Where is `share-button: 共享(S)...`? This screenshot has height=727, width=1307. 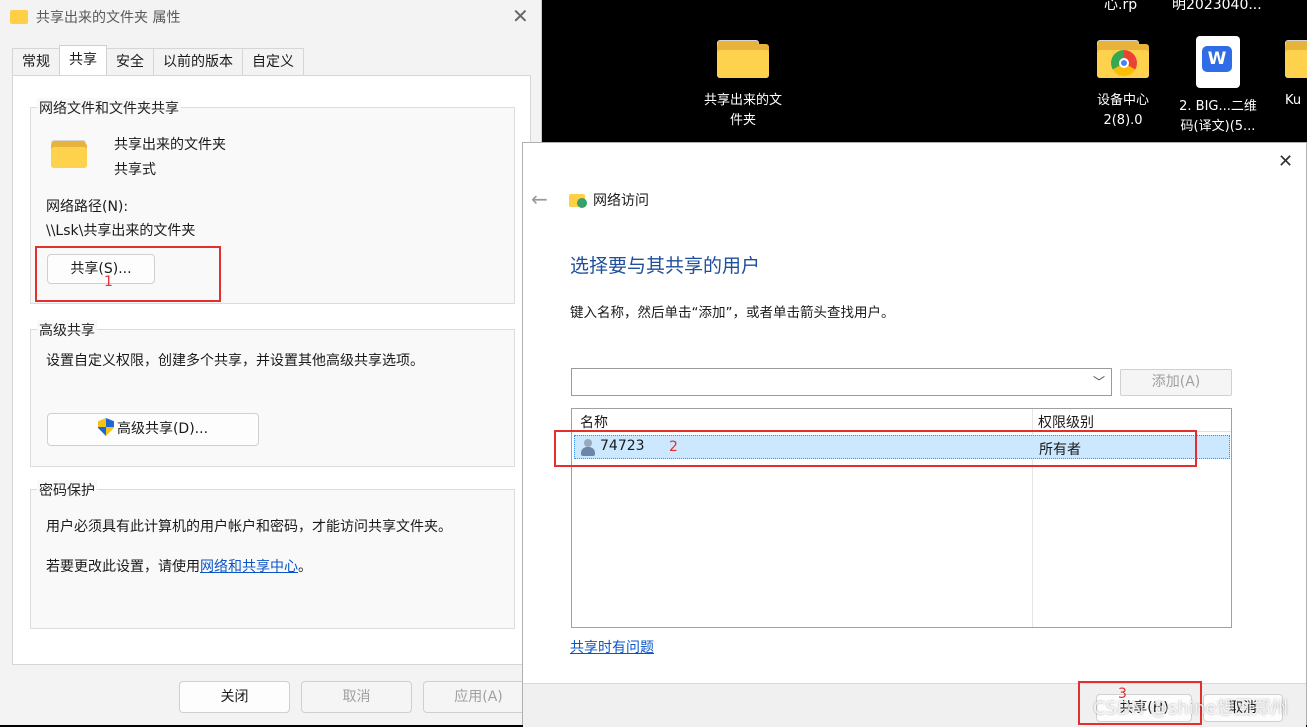 share-button: 共享(S)... is located at coordinates (101, 269).